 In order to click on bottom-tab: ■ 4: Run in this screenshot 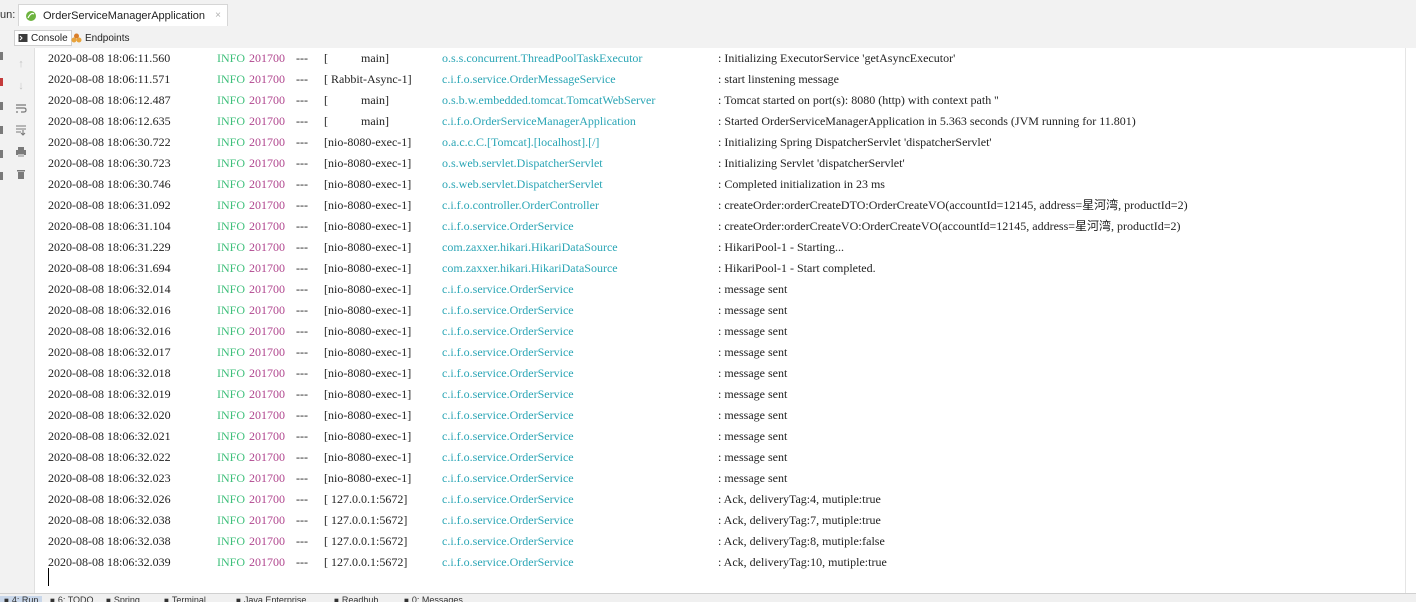, I will do `click(21, 599)`.